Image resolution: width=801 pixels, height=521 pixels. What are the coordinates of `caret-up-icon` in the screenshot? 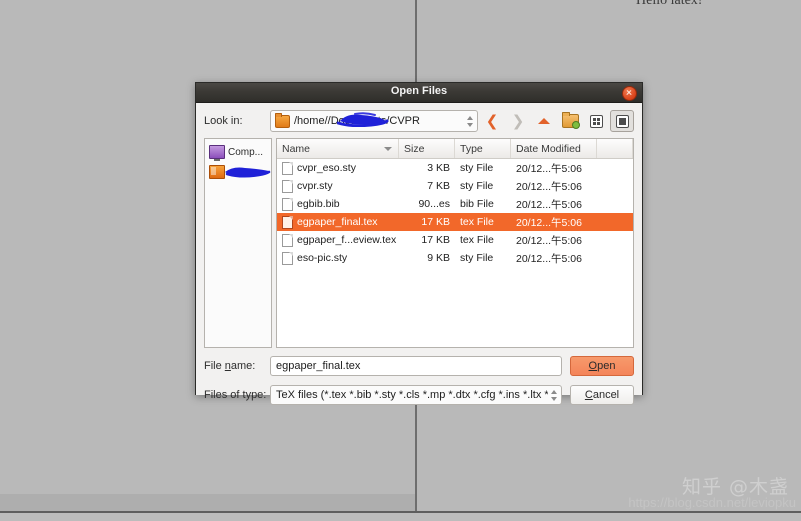 It's located at (544, 121).